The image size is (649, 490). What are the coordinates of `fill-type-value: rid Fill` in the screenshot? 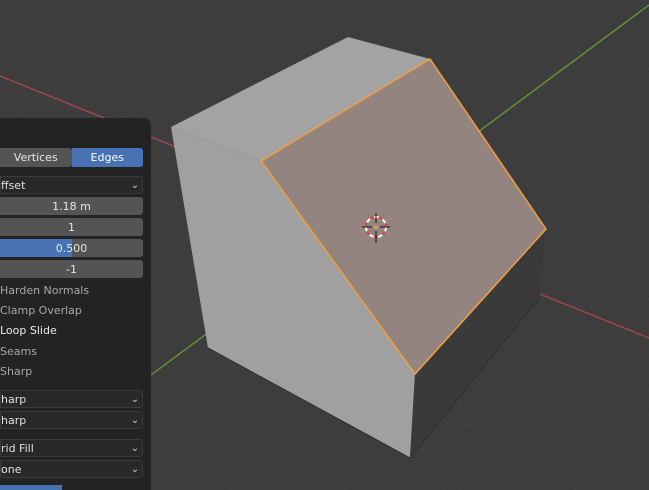 It's located at (17, 448).